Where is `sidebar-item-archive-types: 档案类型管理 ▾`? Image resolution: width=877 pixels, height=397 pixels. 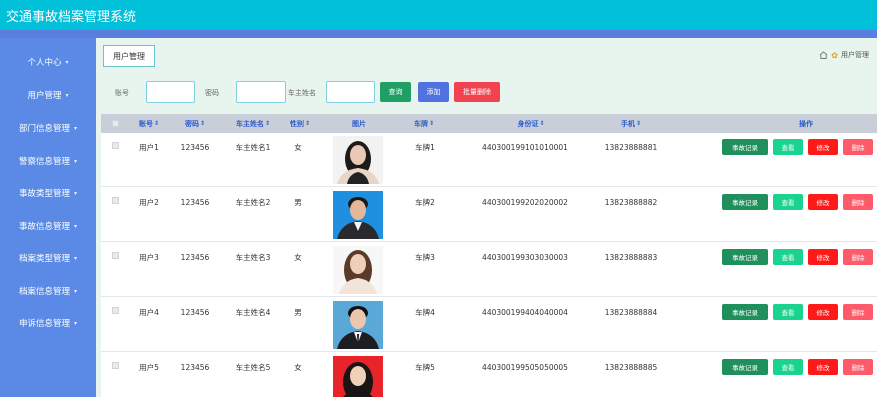 sidebar-item-archive-types: 档案类型管理 ▾ is located at coordinates (48, 258).